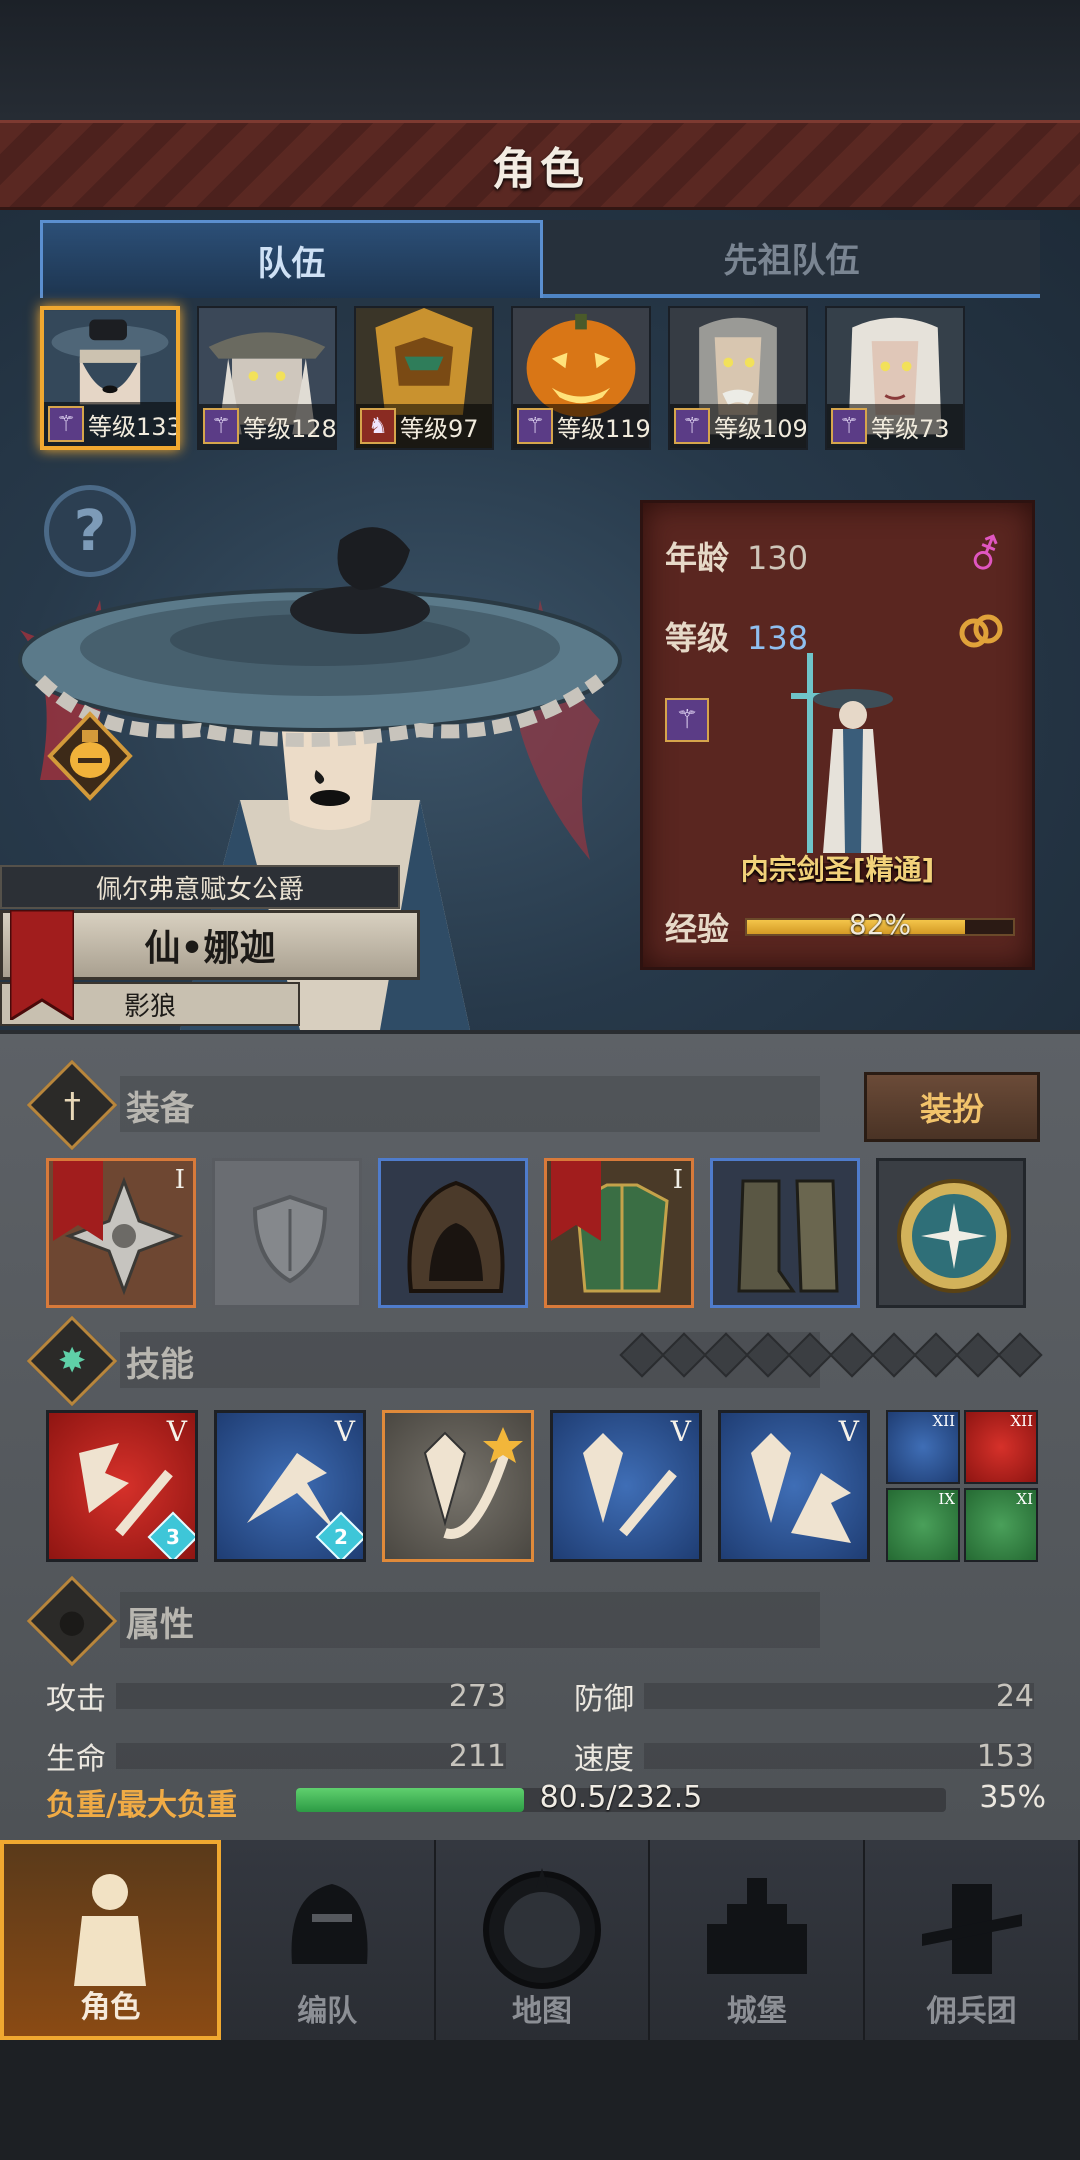 The image size is (1080, 2160). I want to click on skill-points, so click(831, 1355).